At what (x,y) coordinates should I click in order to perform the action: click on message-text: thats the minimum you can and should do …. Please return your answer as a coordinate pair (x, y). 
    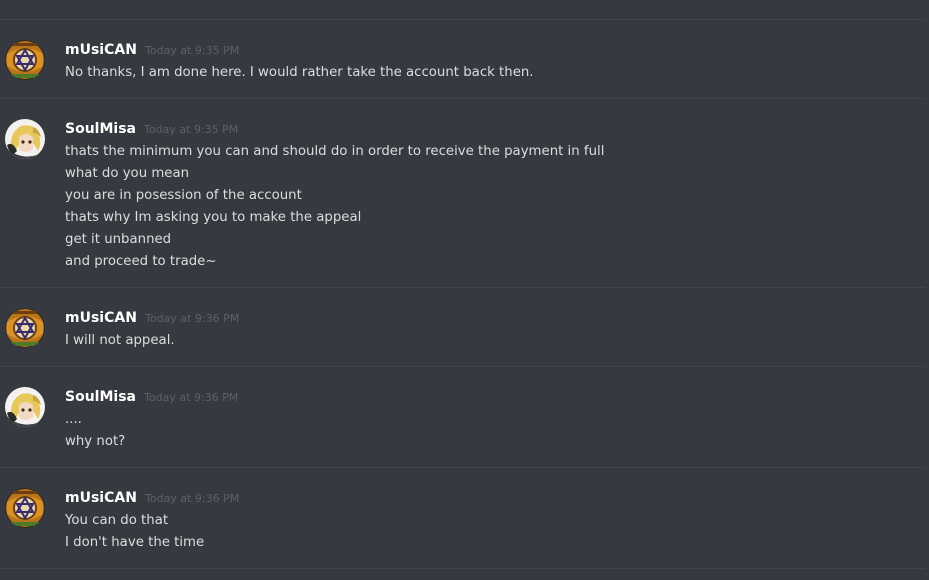
    Looking at the image, I should click on (335, 151).